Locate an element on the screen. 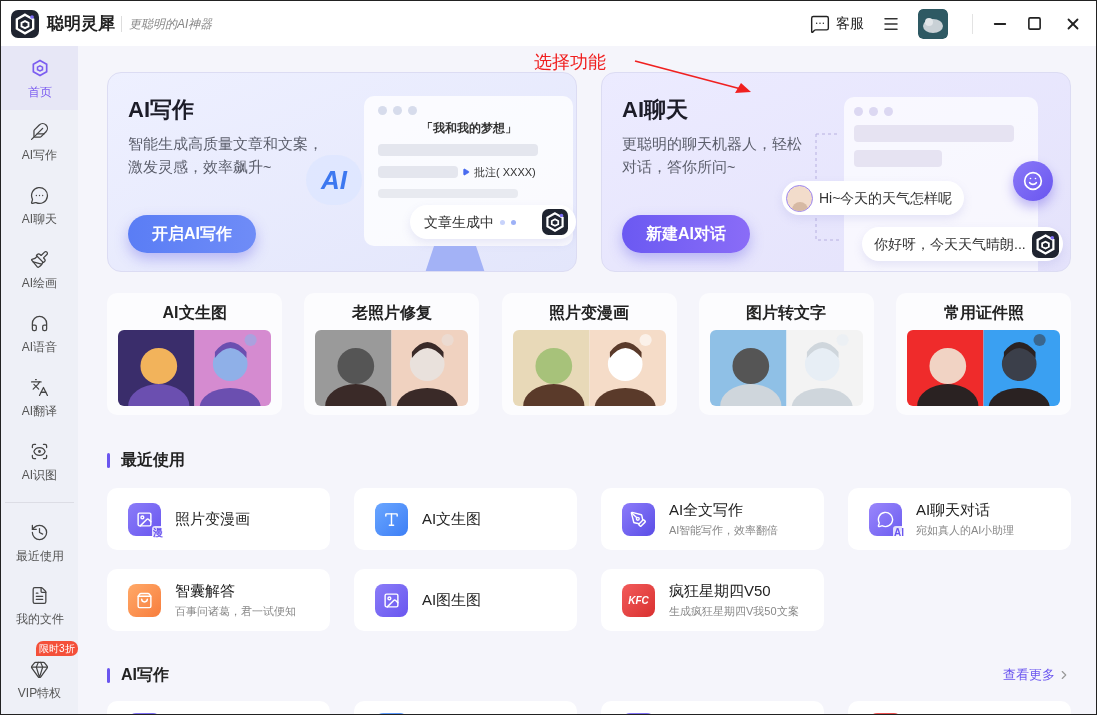 This screenshot has height=715, width=1097. recent-item: AI AI聊天对话 宛如真人的AI小助理 is located at coordinates (959, 519).